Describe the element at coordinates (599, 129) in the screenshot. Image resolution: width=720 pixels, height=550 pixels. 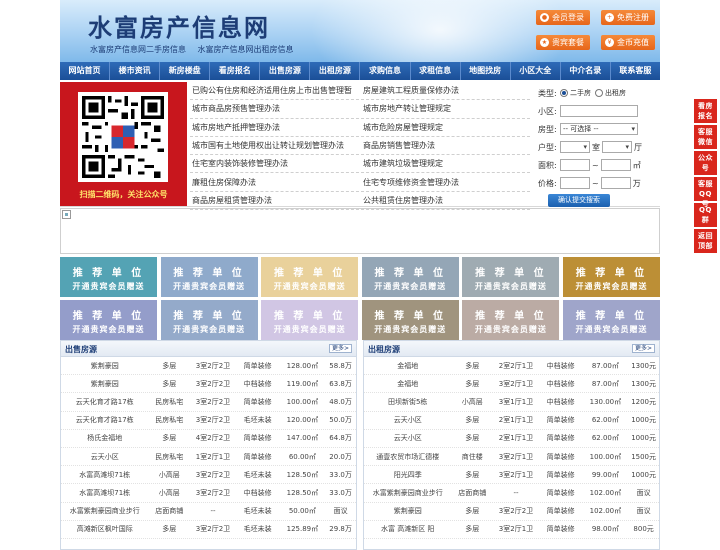
I see `property-type-select: -- 可选择 --` at that location.